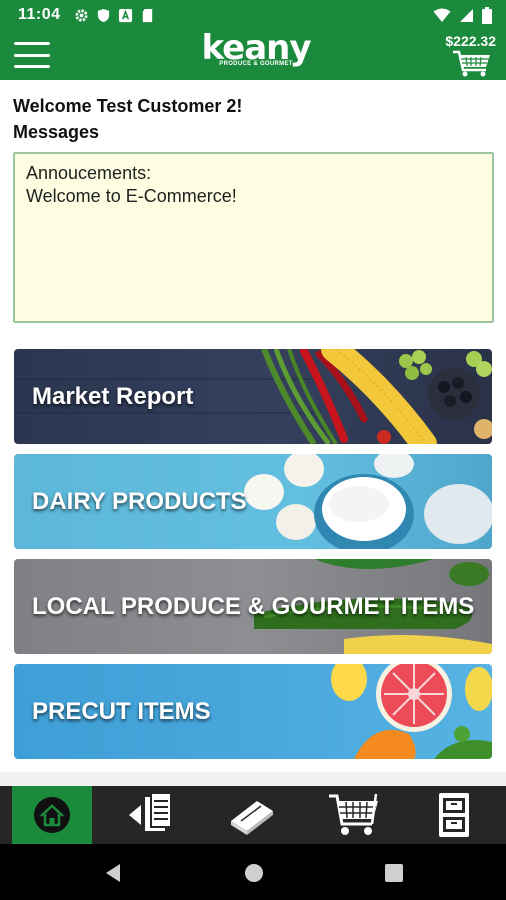 The width and height of the screenshot is (506, 900). Describe the element at coordinates (121, 711) in the screenshot. I see `tile-label: PRECUT ITEMS` at that location.